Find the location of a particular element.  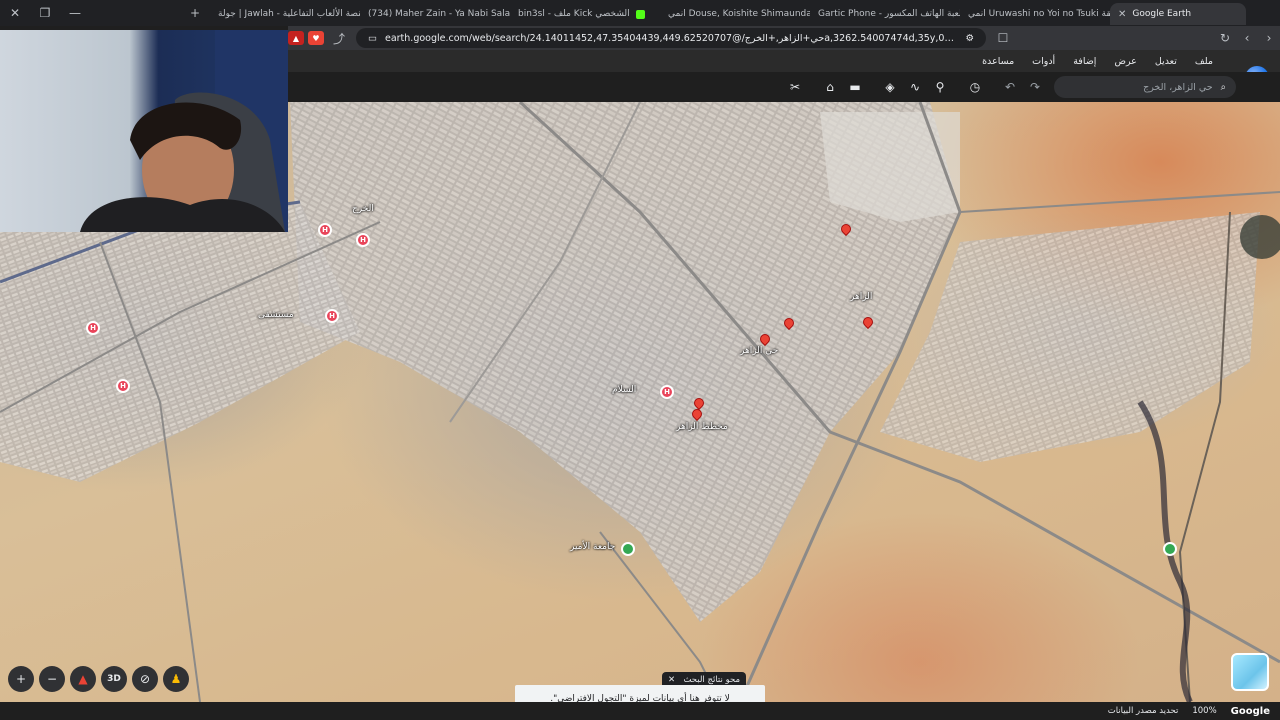

map-label: جامعة الأمير is located at coordinates (593, 547).